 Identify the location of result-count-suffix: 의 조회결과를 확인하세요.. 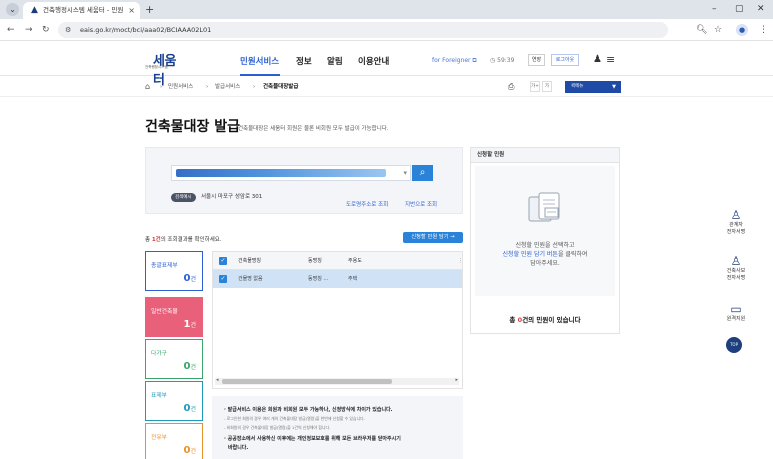
(191, 240).